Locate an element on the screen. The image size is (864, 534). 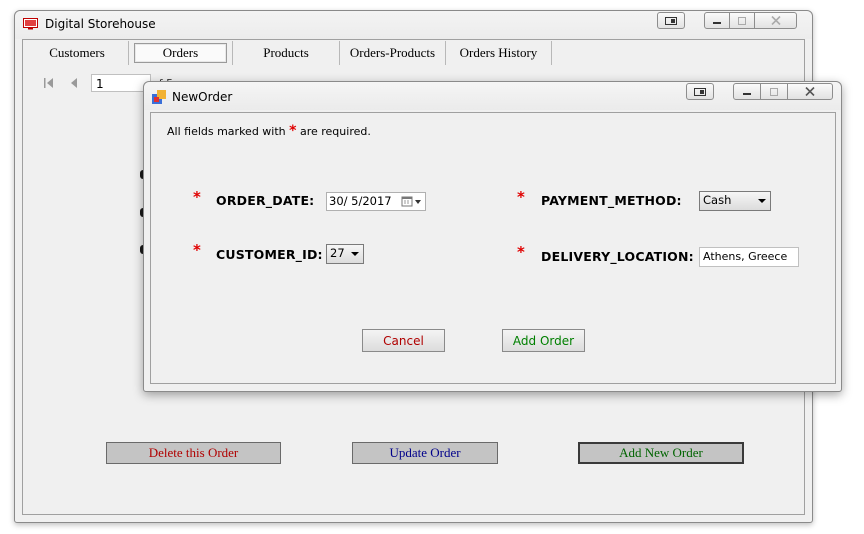
delete-order-button: Delete this Order is located at coordinates (193, 453).